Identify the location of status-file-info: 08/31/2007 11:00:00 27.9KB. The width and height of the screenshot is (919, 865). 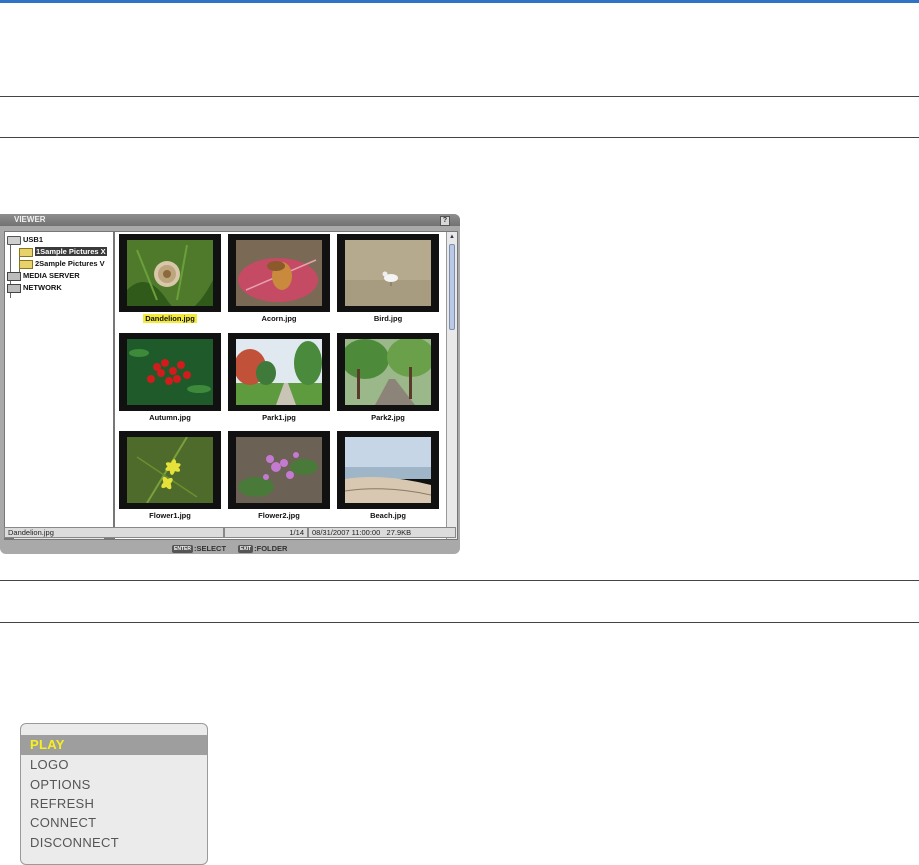
(382, 532).